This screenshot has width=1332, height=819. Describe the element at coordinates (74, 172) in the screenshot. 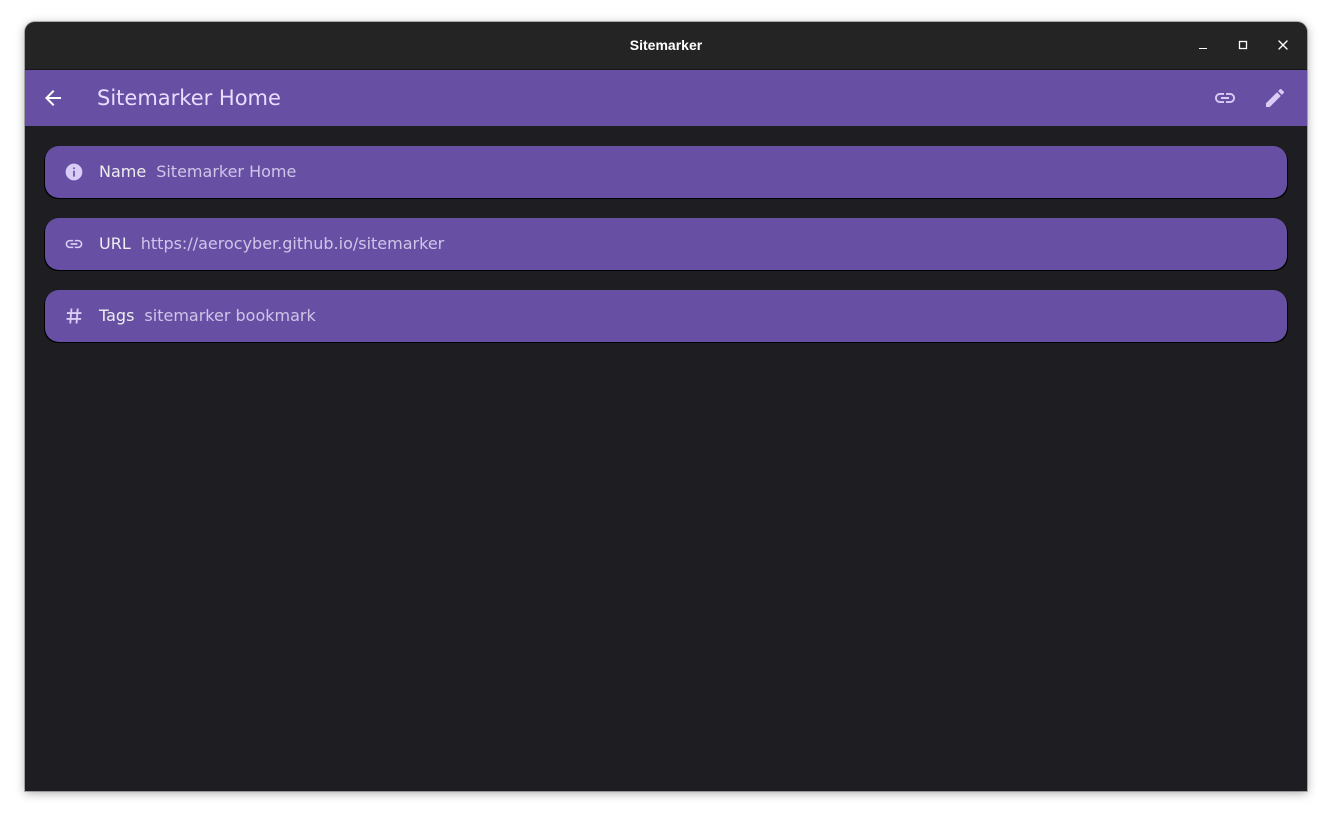

I see `info-icon` at that location.